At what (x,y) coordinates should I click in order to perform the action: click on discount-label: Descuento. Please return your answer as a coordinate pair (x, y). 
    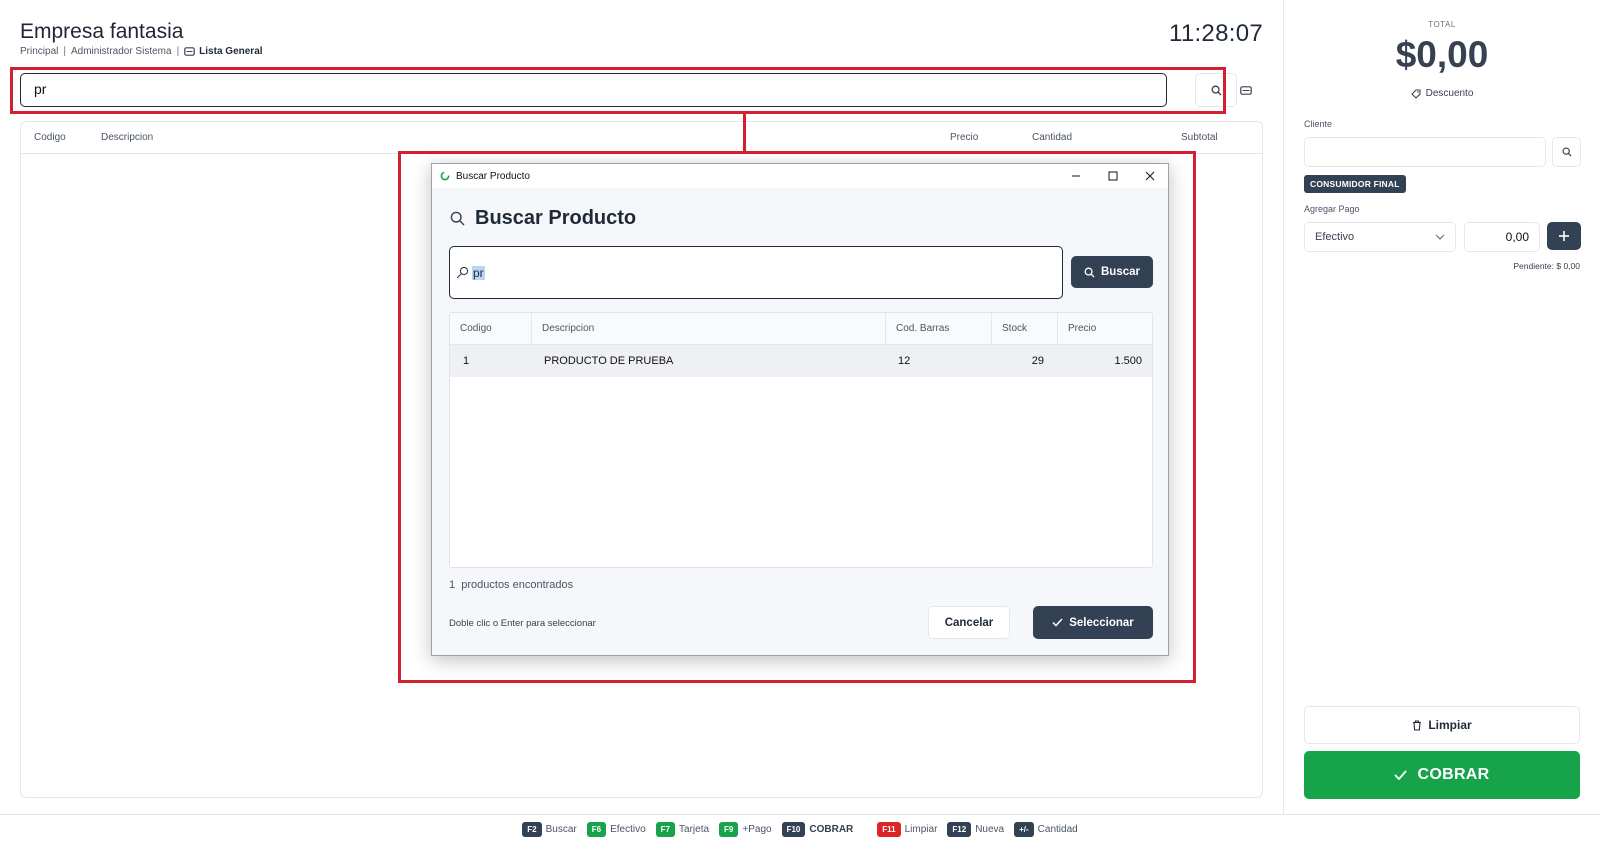
    Looking at the image, I should click on (1449, 93).